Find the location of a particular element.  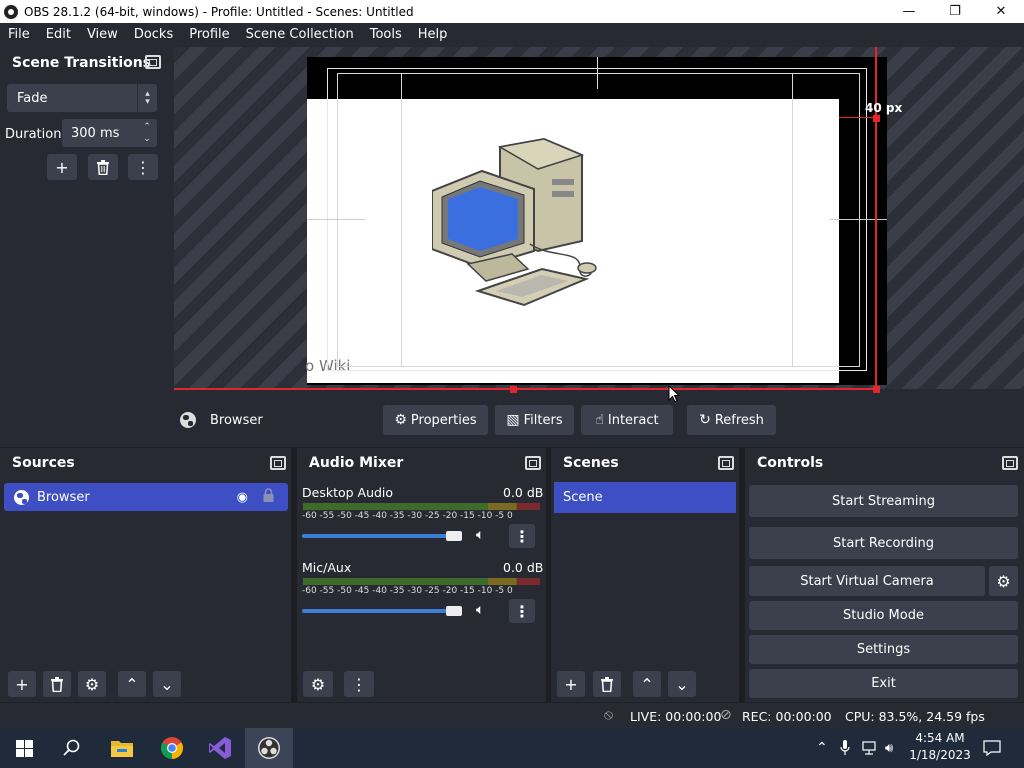

start-streaming-label: Start Streaming is located at coordinates (883, 501).